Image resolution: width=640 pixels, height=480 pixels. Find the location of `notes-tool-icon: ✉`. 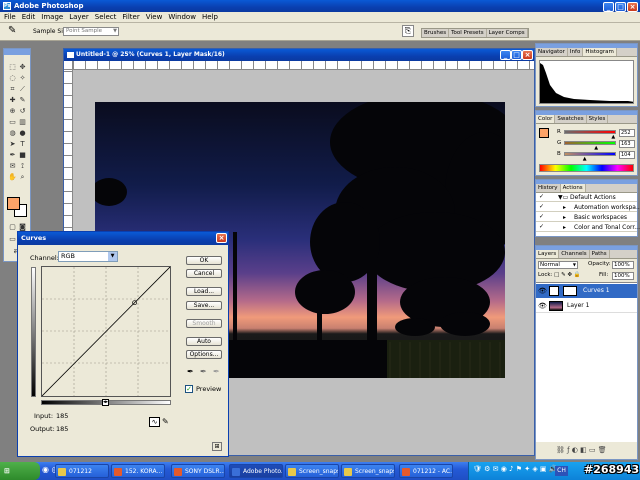

notes-tool-icon: ✉ is located at coordinates (12, 166).